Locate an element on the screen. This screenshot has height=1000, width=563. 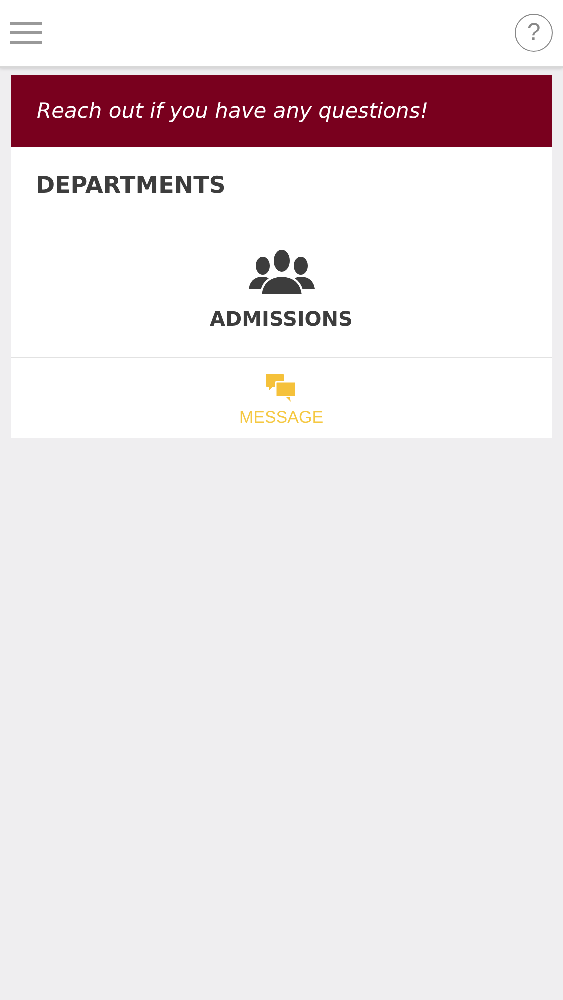
help-button: ? is located at coordinates (534, 33).